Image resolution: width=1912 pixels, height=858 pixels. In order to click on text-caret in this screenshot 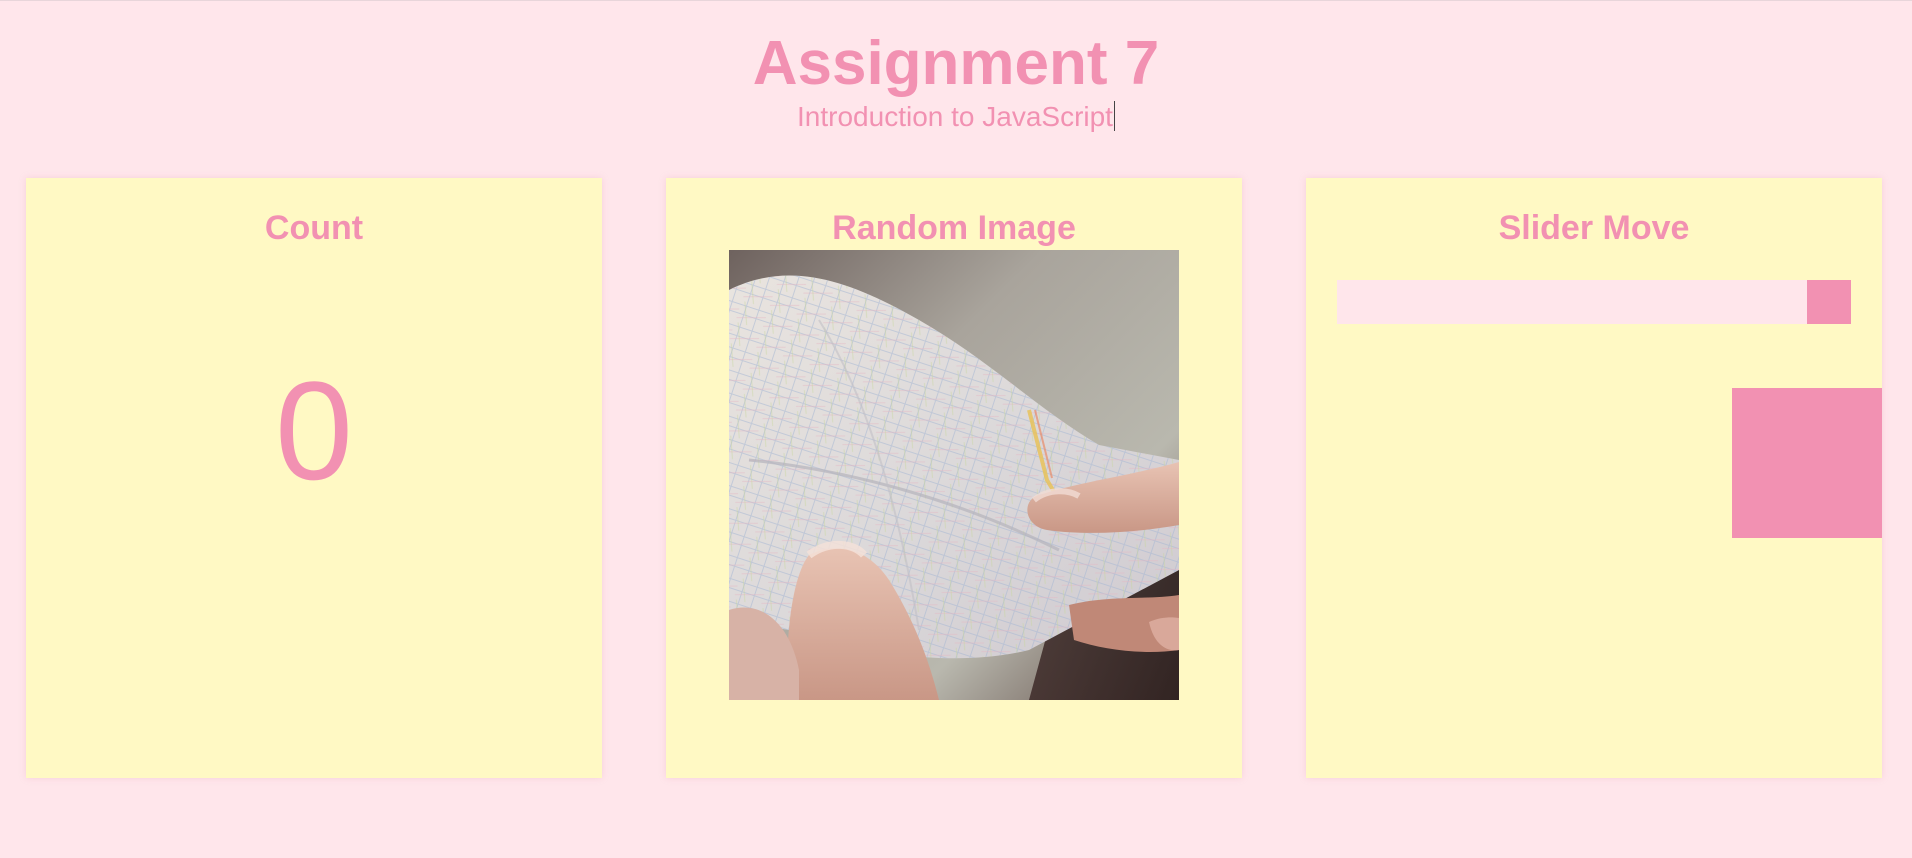, I will do `click(1114, 116)`.